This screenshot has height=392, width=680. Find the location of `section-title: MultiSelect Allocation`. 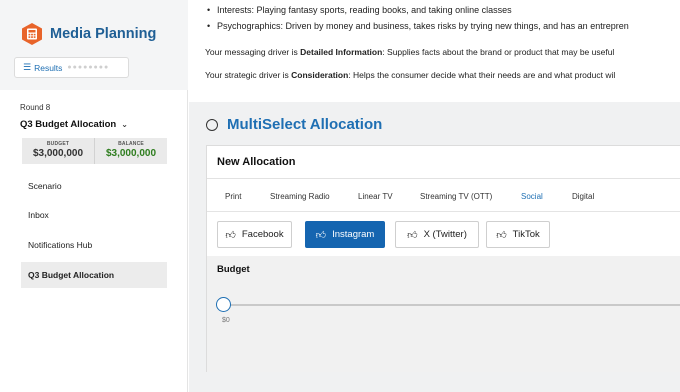

section-title: MultiSelect Allocation is located at coordinates (305, 124).